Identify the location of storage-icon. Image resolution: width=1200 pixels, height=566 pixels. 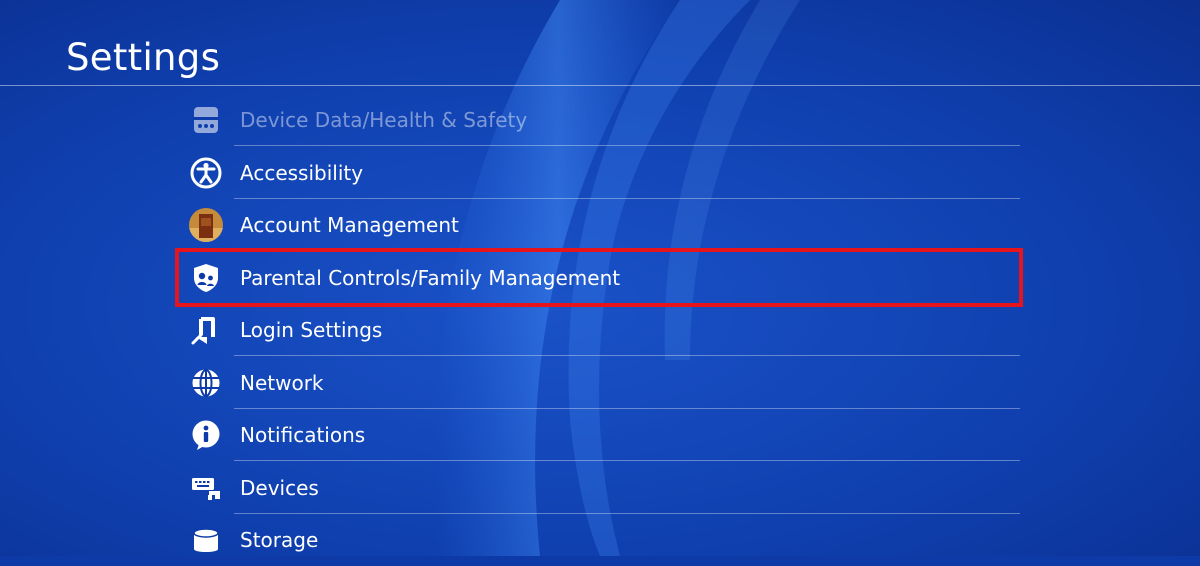
(206, 540).